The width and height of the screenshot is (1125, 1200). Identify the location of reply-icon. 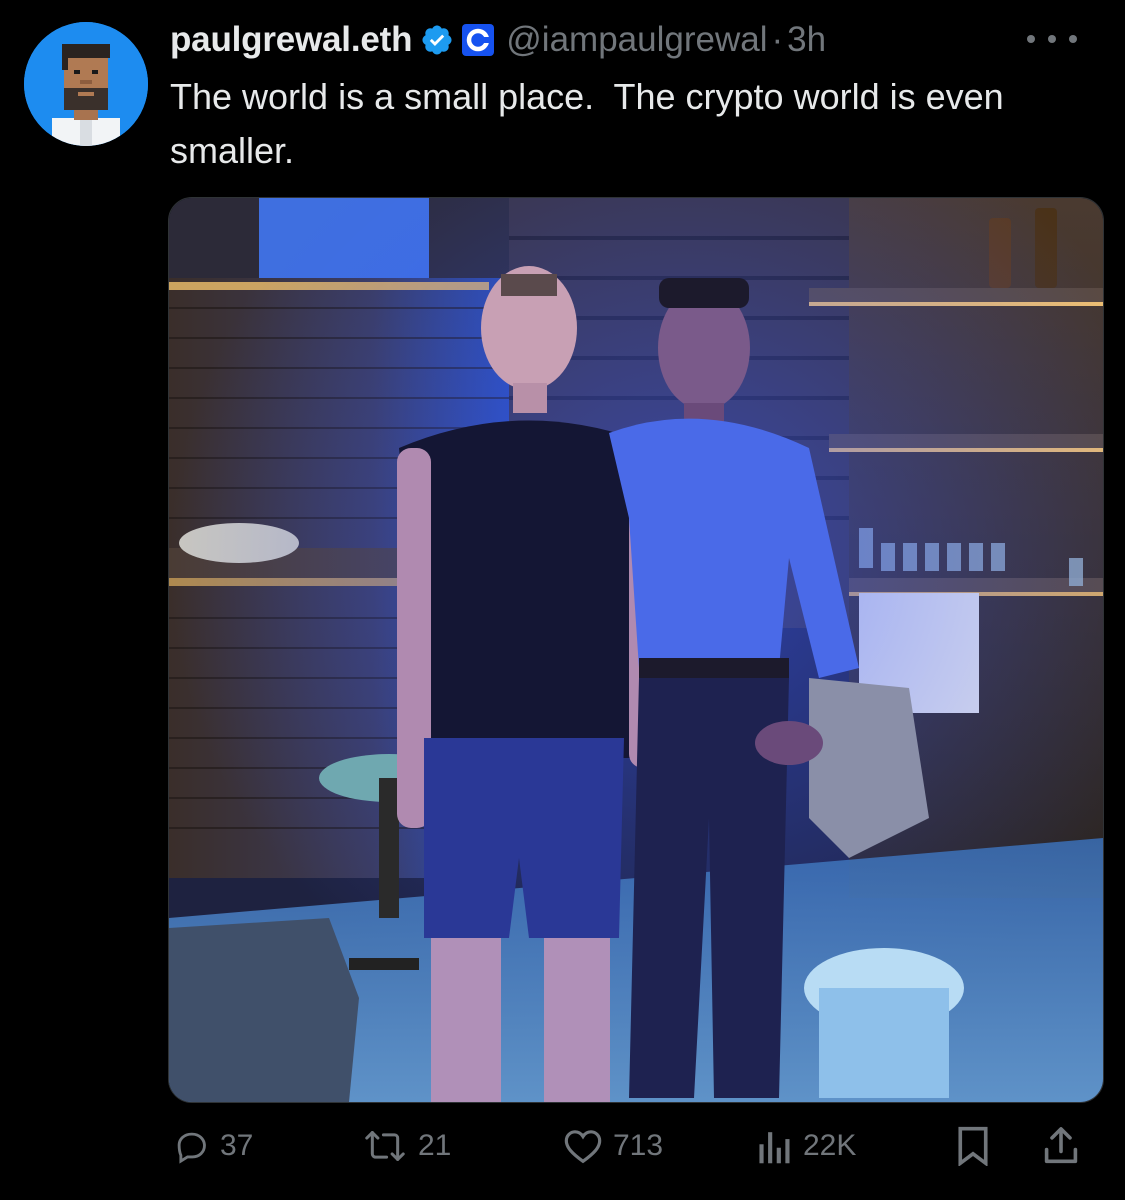
(191, 1148).